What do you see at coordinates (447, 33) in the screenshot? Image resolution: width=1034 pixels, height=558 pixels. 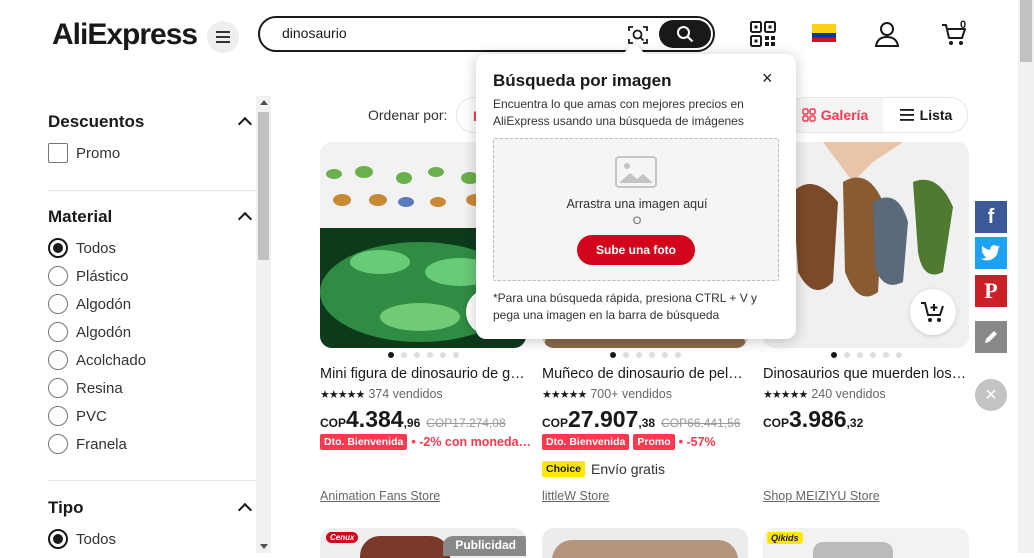 I see `search-input` at bounding box center [447, 33].